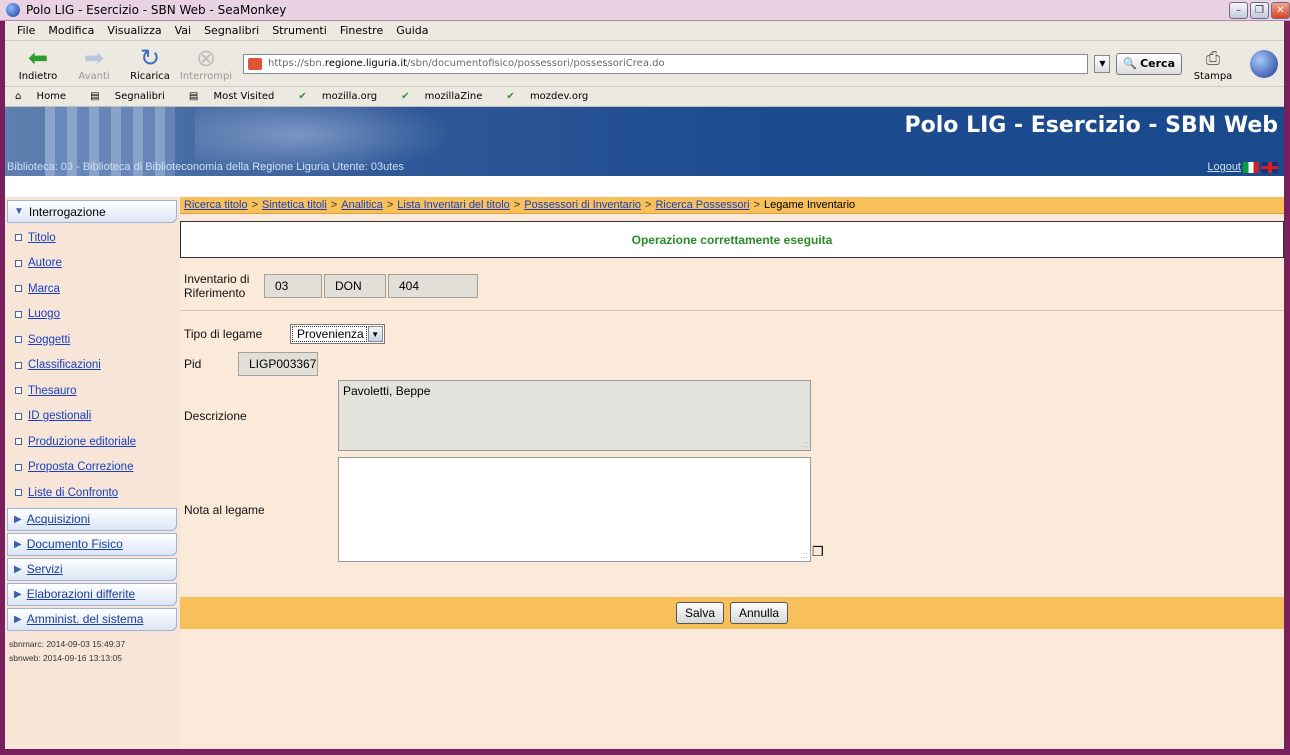 The width and height of the screenshot is (1290, 755). What do you see at coordinates (293, 286) in the screenshot?
I see `inventario-biblioteca-field: 03` at bounding box center [293, 286].